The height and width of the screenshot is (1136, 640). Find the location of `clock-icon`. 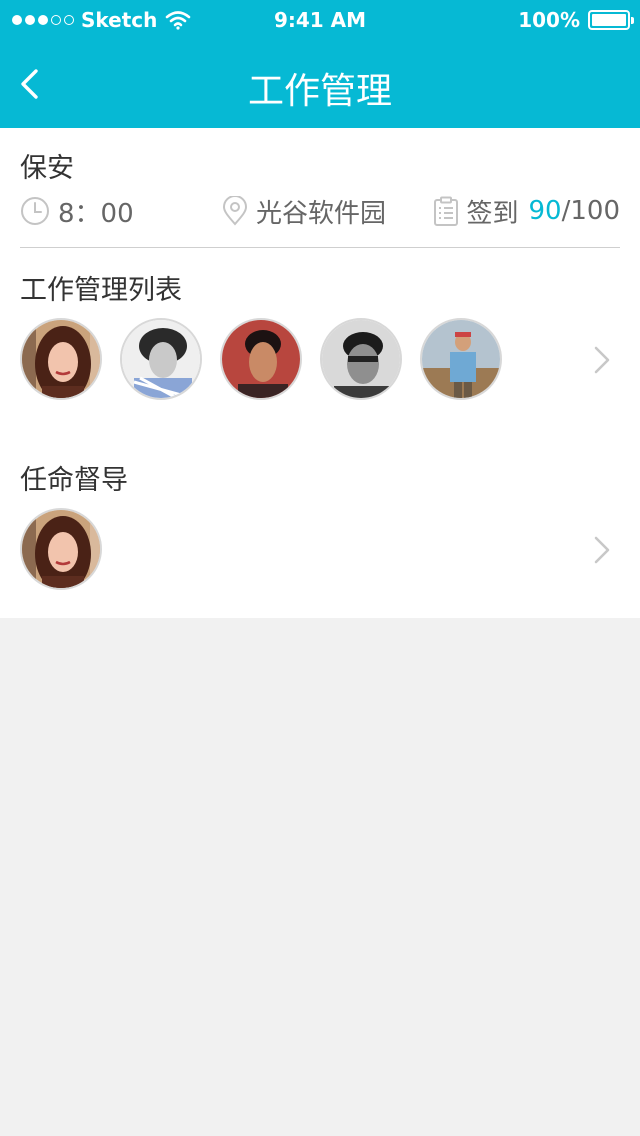

clock-icon is located at coordinates (35, 211).